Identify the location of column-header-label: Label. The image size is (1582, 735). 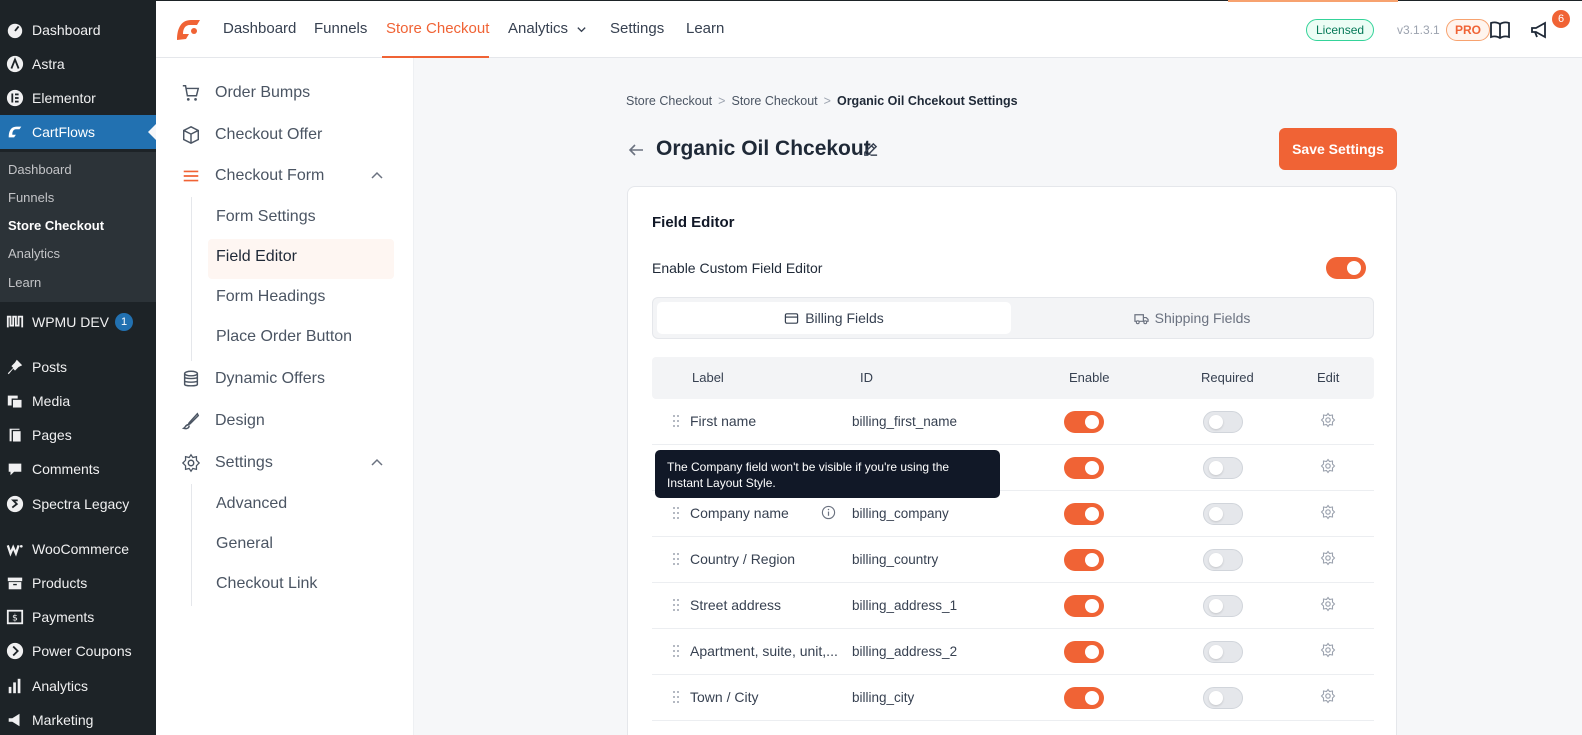
(708, 377).